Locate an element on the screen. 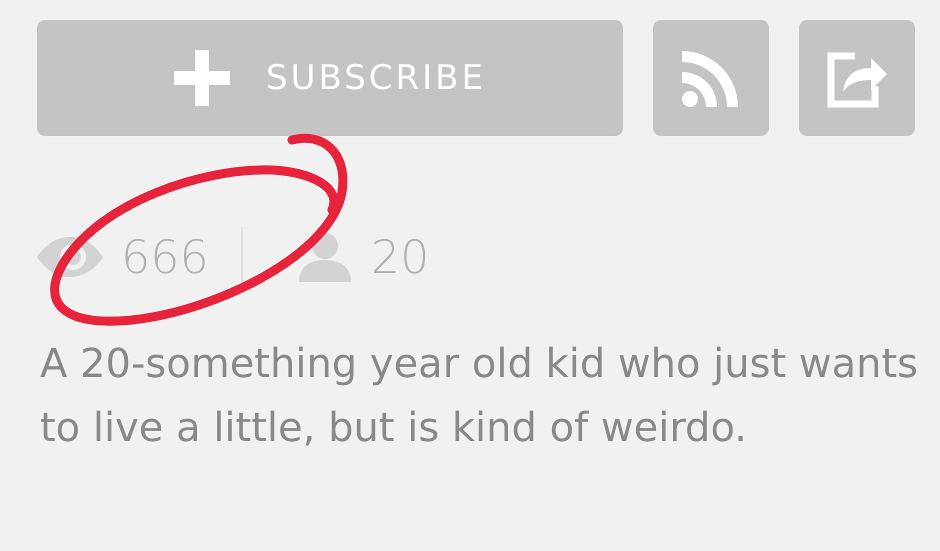 The width and height of the screenshot is (940, 551). subscribe-button: SUBSCRIBE is located at coordinates (330, 78).